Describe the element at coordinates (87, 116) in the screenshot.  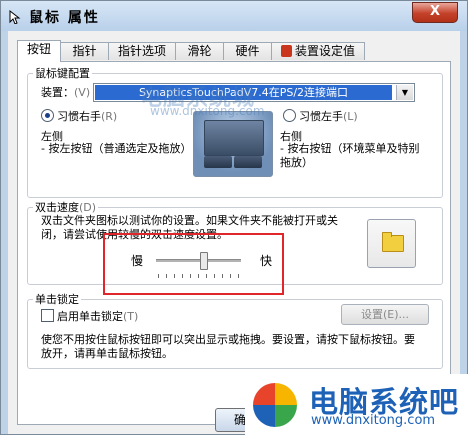
I see `right-hand-label: 习惯右手(R)` at that location.